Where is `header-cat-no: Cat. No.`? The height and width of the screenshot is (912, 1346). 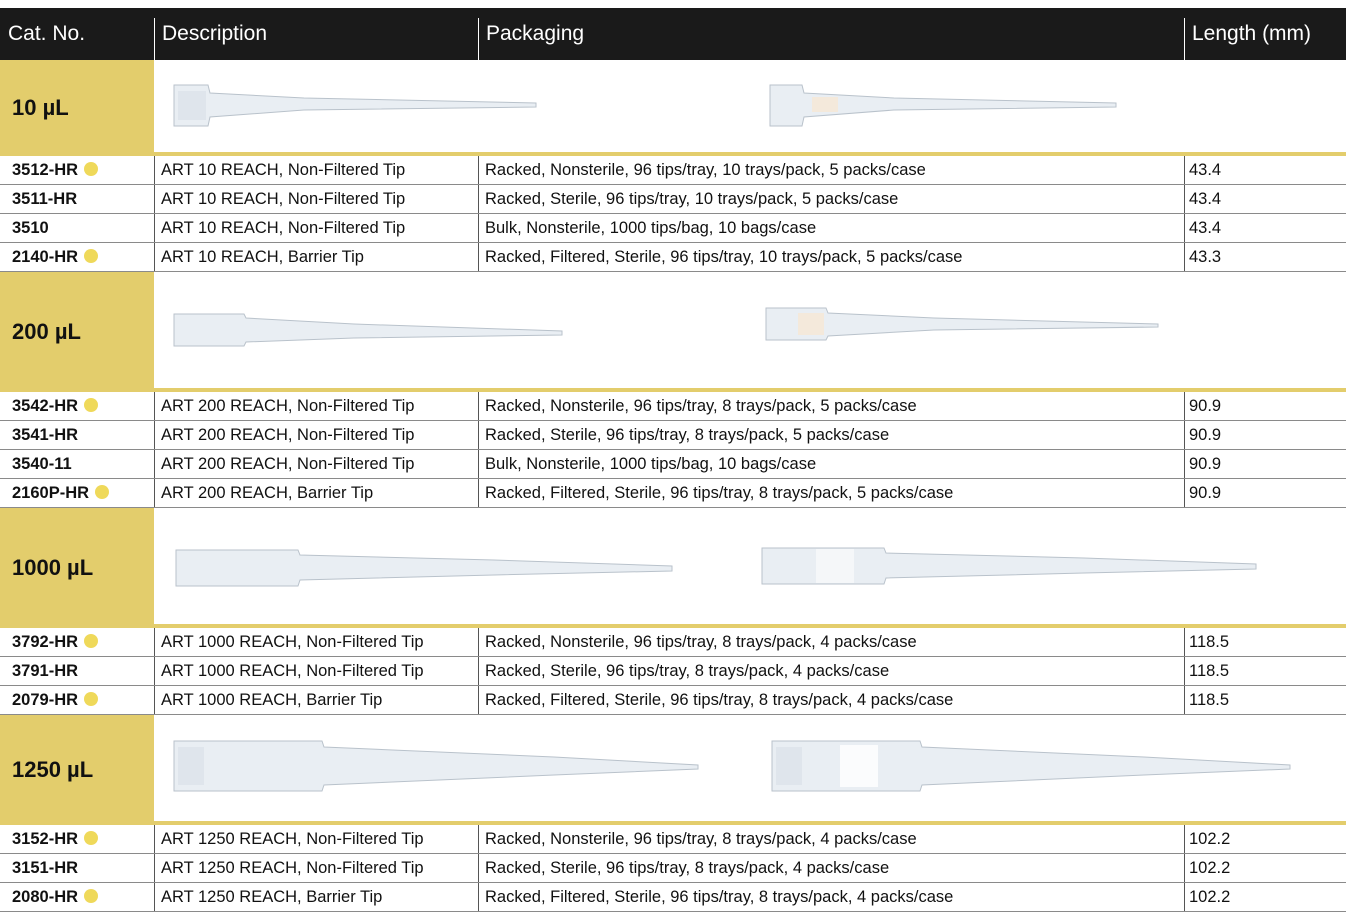
header-cat-no: Cat. No. is located at coordinates (47, 33).